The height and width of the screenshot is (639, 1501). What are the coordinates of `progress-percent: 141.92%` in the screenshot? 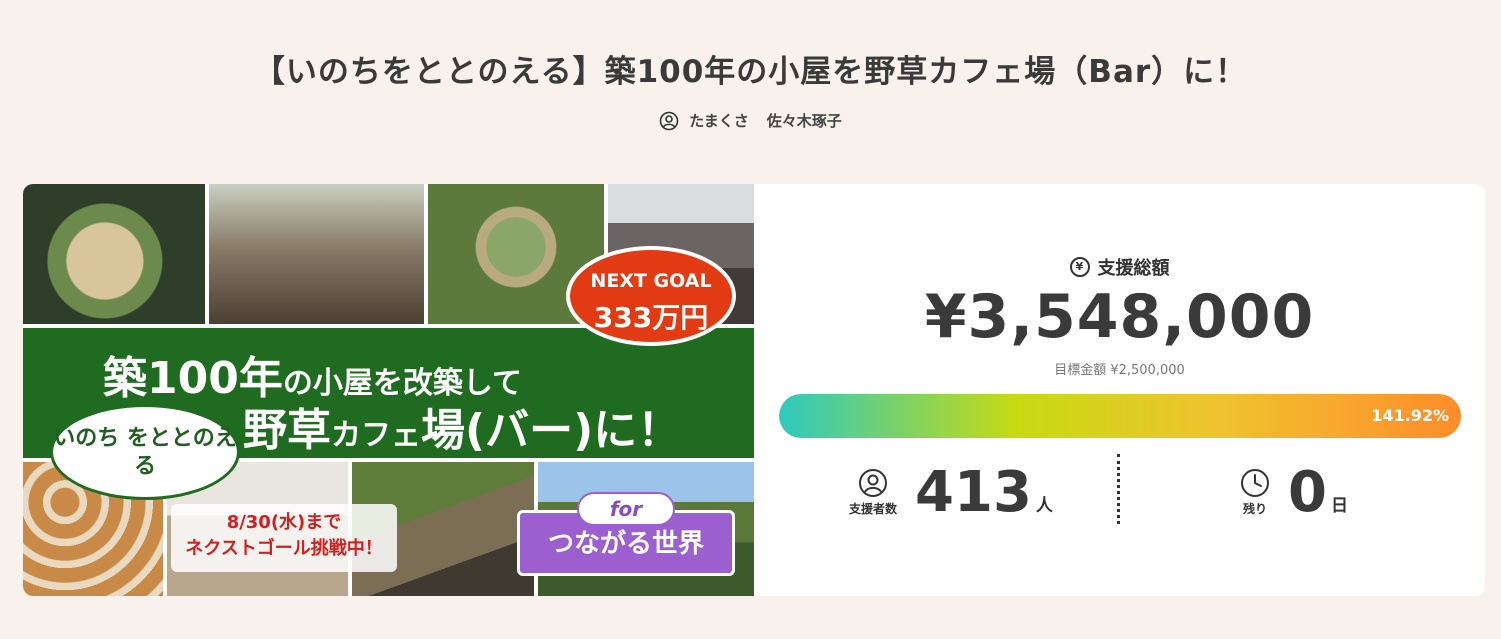 It's located at (1410, 415).